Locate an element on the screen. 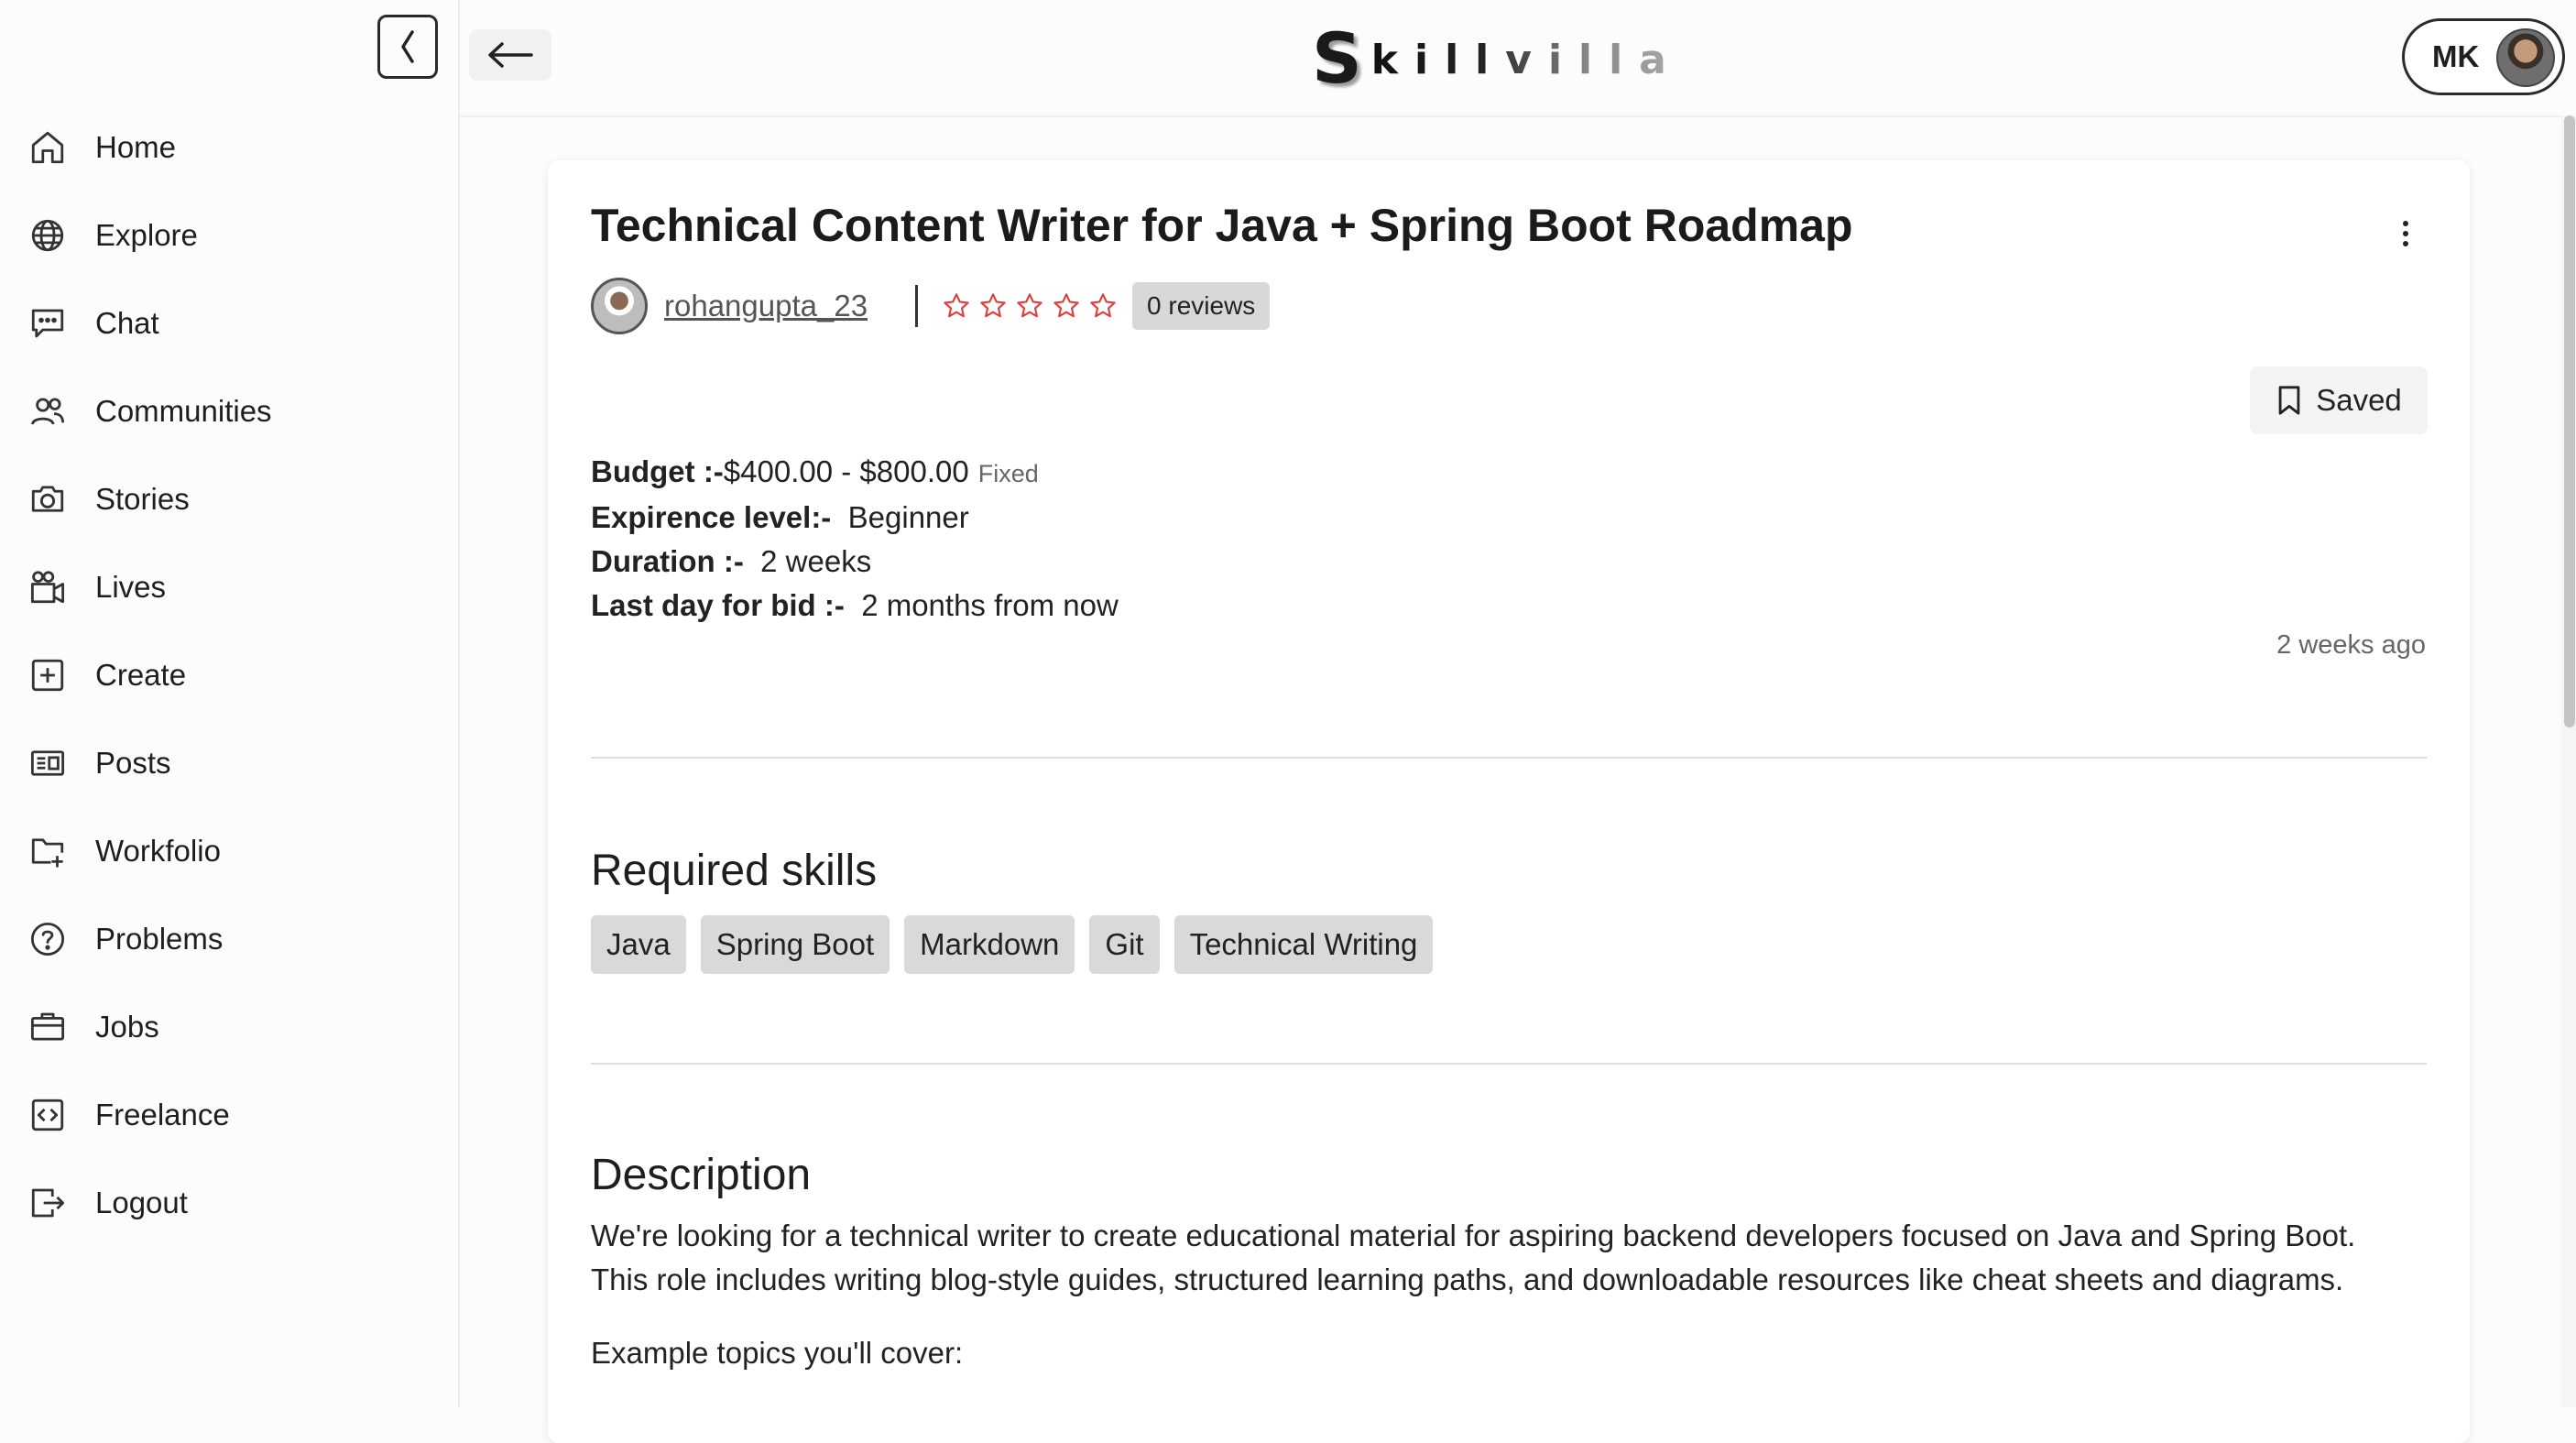  sidebar-item-create: Create is located at coordinates (229, 675).